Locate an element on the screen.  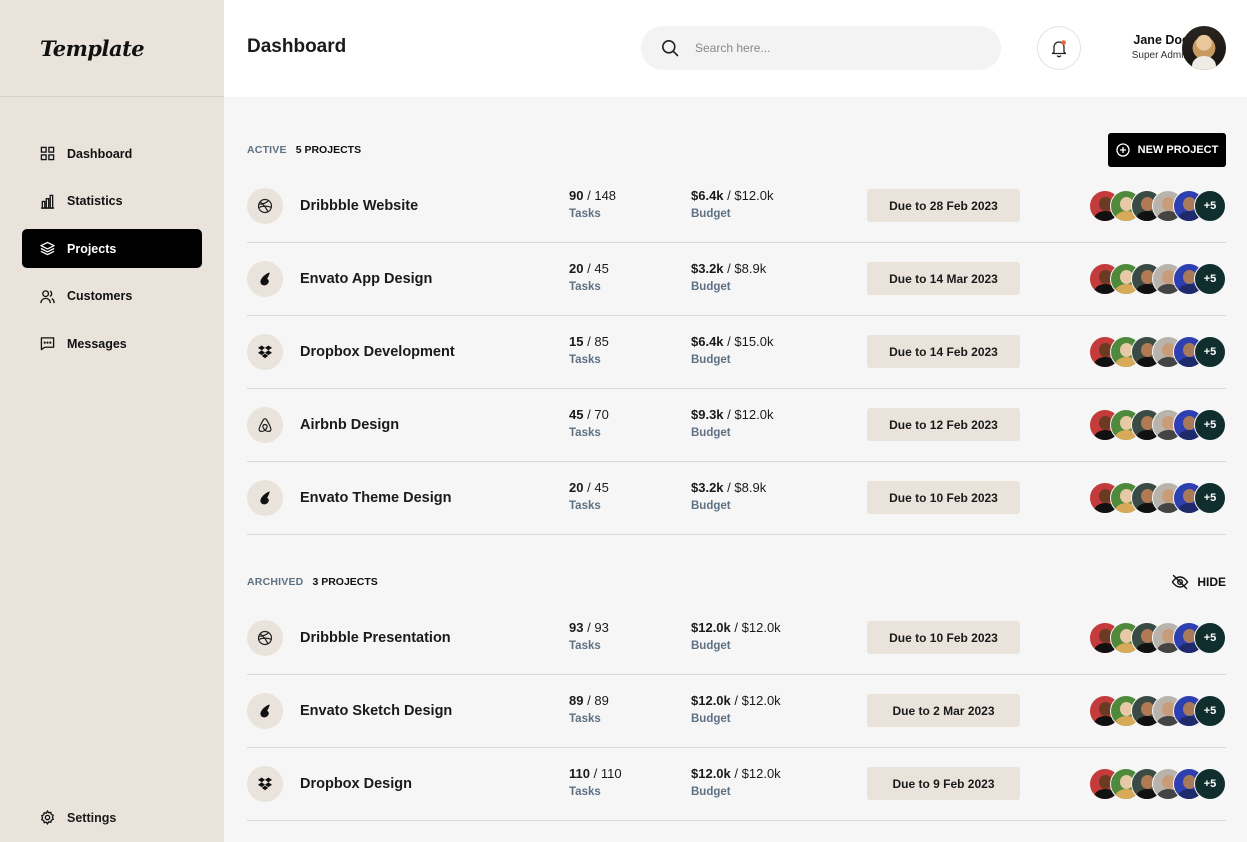
search-bar is located at coordinates (821, 48).